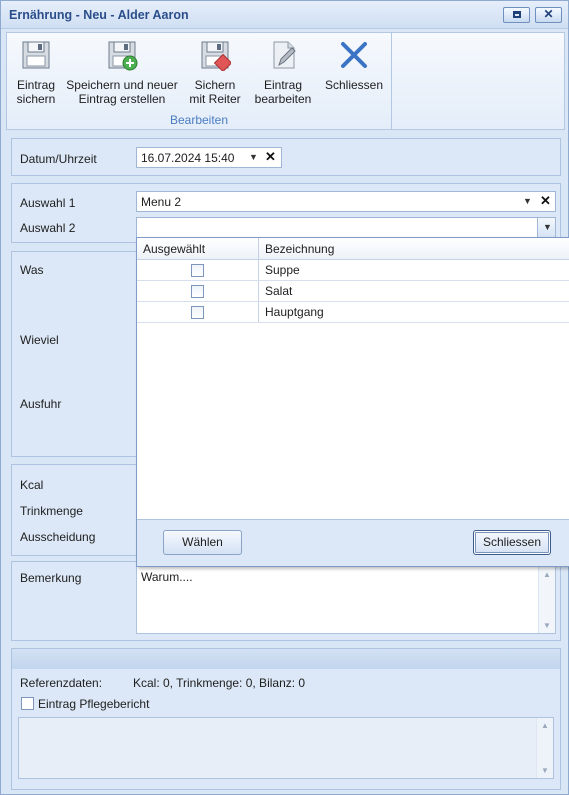  I want to click on maximize-button, so click(516, 15).